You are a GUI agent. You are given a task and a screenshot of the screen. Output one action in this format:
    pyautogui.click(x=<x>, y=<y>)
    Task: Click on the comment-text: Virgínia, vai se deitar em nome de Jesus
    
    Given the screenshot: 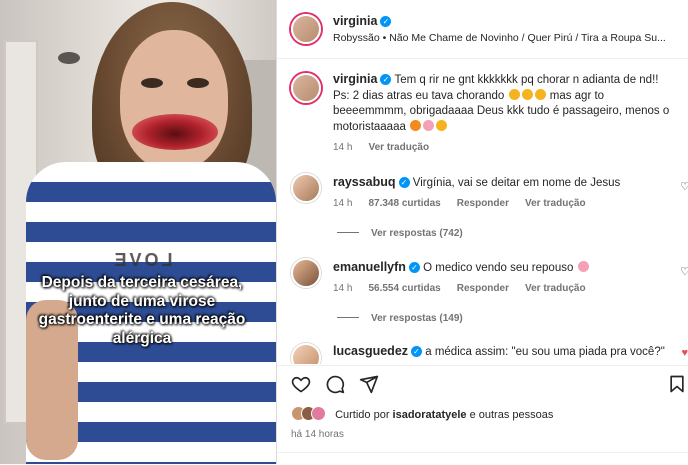 What is the action you would take?
    pyautogui.click(x=516, y=183)
    